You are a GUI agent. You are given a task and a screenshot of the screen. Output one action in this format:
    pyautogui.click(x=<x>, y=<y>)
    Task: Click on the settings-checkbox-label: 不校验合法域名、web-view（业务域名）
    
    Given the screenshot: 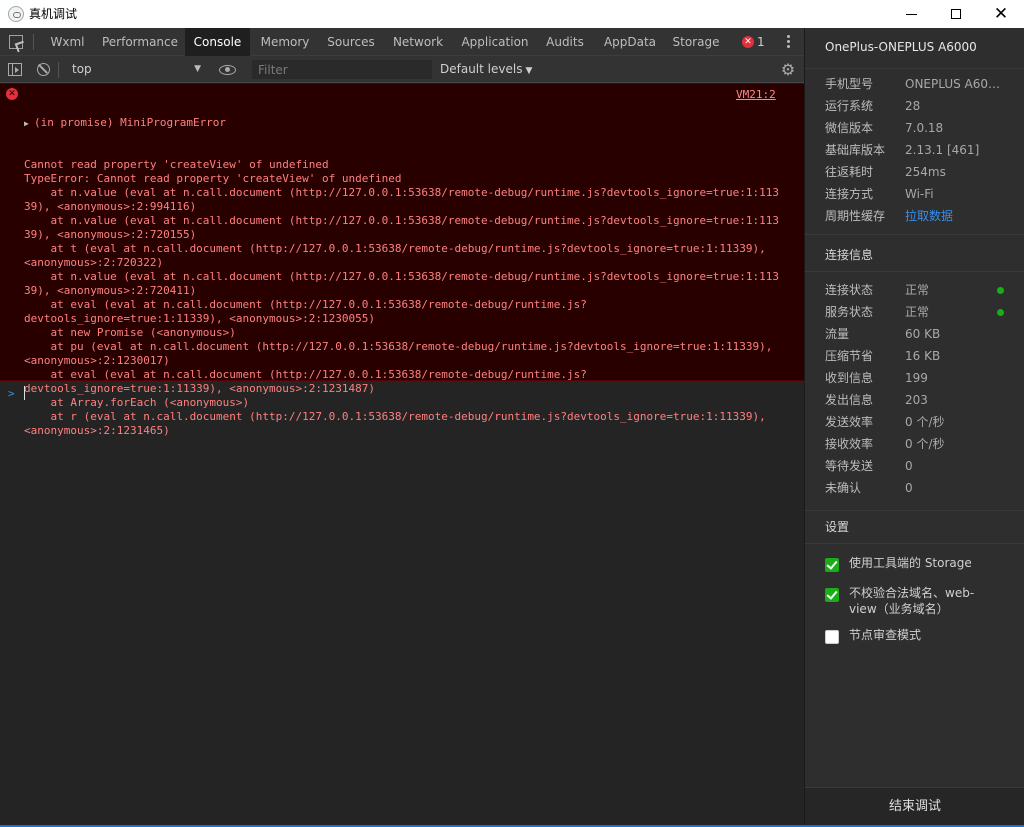 What is the action you would take?
    pyautogui.click(x=924, y=601)
    